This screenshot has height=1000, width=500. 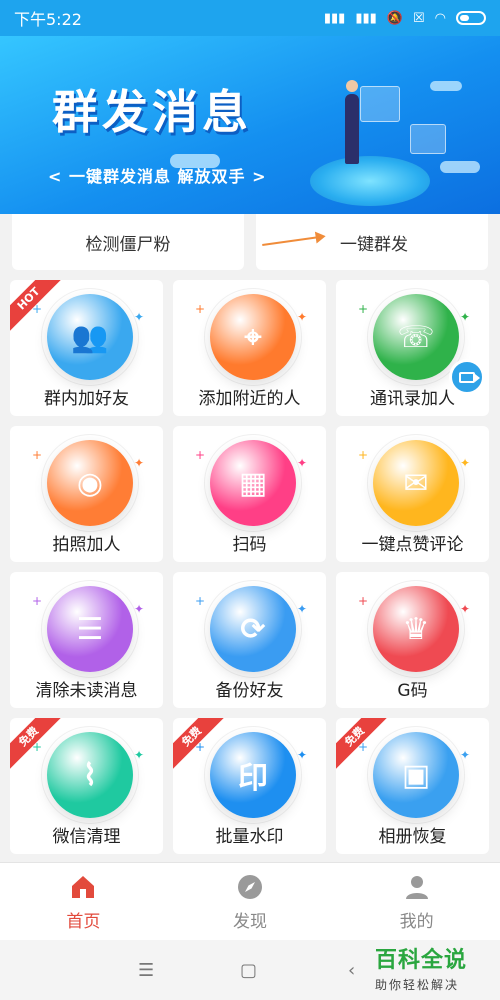 I want to click on tab-profile: 我的, so click(x=416, y=901).